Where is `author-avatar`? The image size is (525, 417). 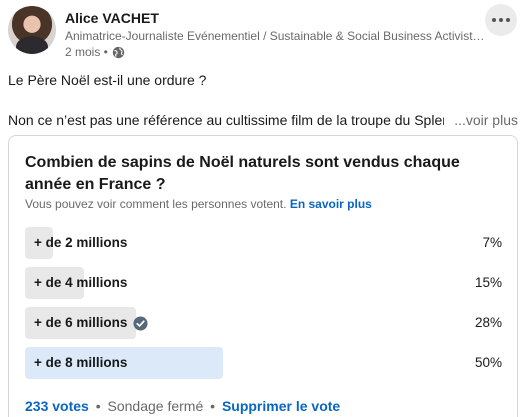 author-avatar is located at coordinates (32, 30).